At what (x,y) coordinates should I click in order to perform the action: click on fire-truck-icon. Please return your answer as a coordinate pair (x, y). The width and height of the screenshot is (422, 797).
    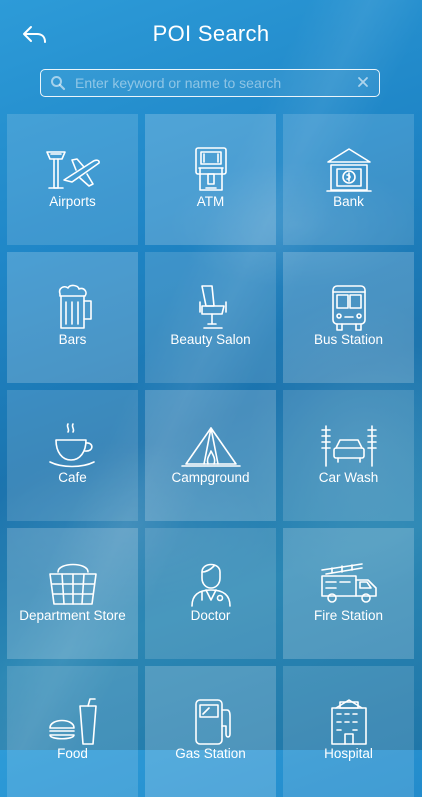
    Looking at the image, I should click on (349, 583).